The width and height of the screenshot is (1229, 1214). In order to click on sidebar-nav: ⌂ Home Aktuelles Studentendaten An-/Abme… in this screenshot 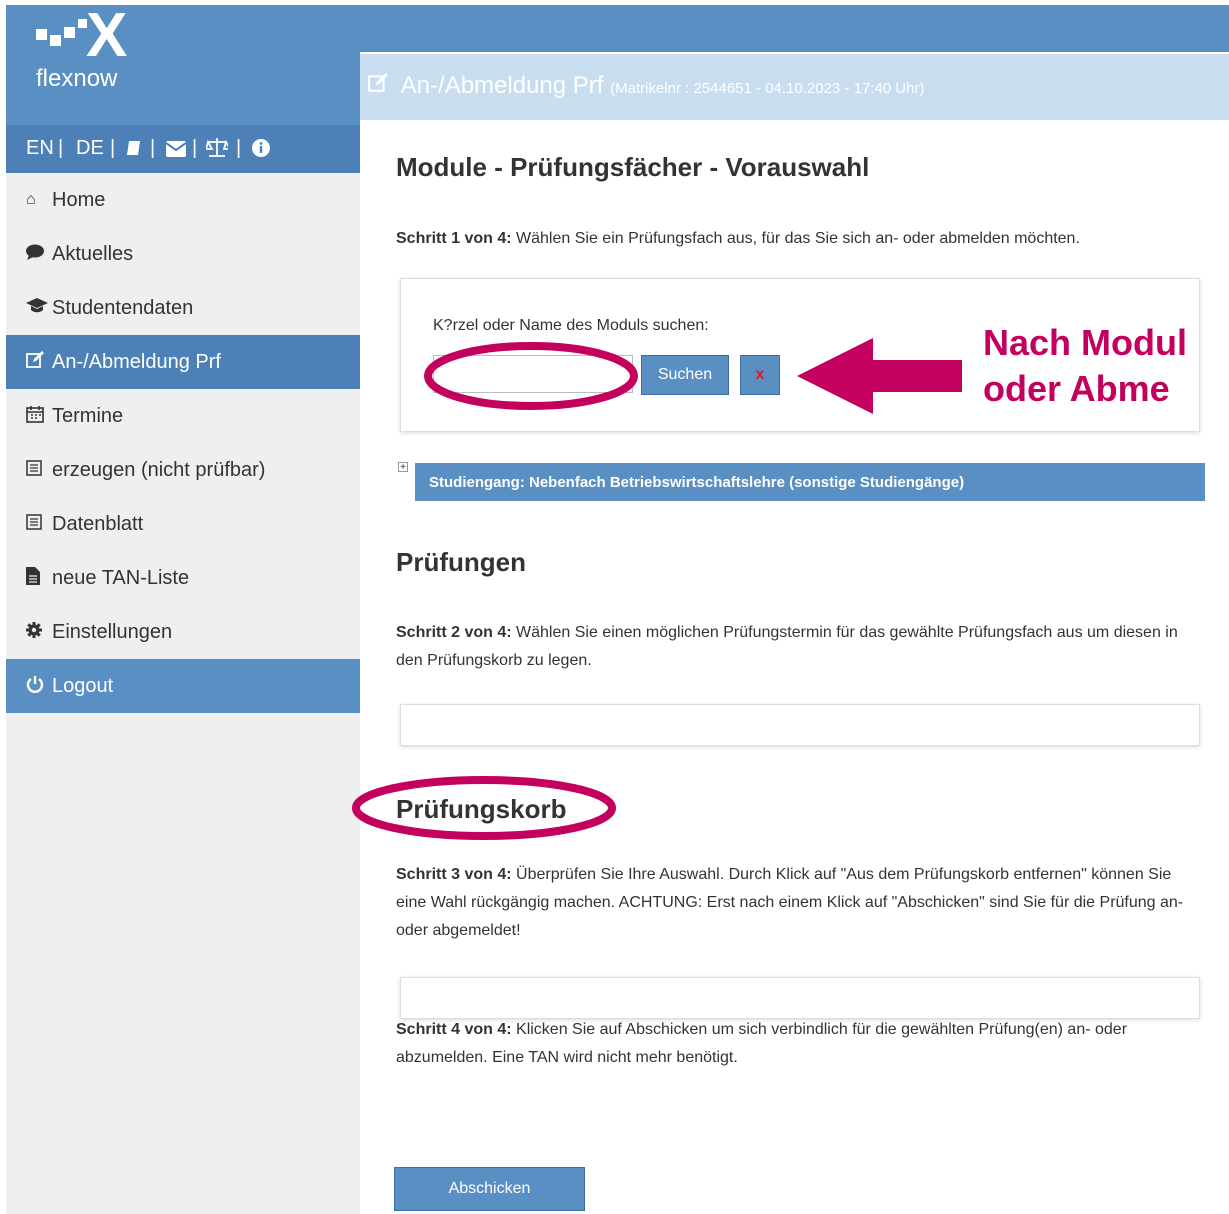, I will do `click(183, 443)`.